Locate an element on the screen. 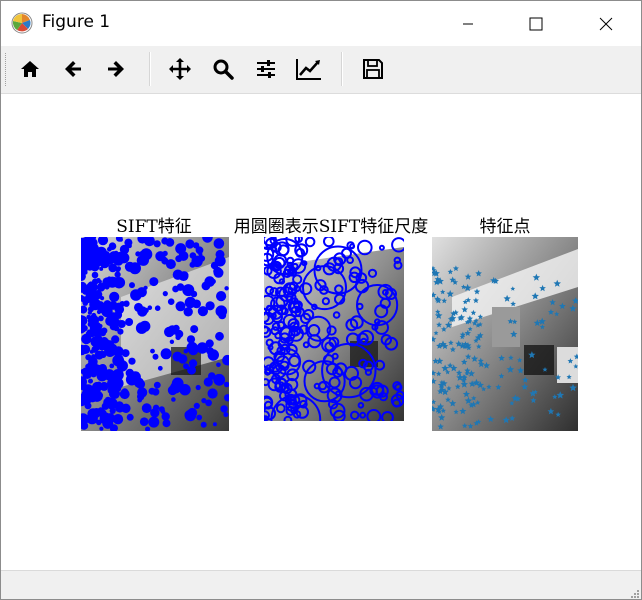 This screenshot has height=600, width=642. subplot-sift-features is located at coordinates (155, 334).